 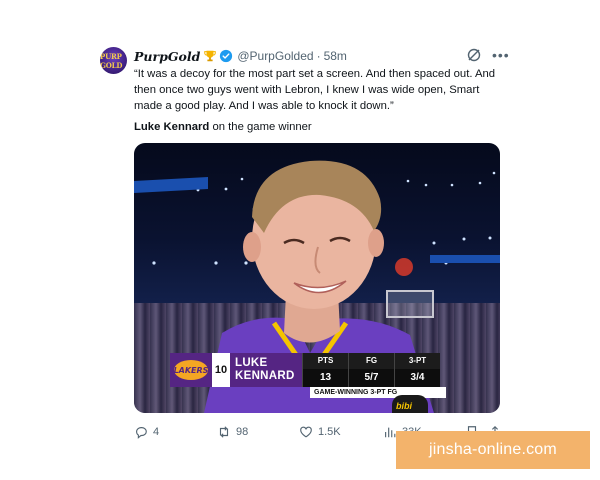 What do you see at coordinates (306, 432) in the screenshot?
I see `heart-icon` at bounding box center [306, 432].